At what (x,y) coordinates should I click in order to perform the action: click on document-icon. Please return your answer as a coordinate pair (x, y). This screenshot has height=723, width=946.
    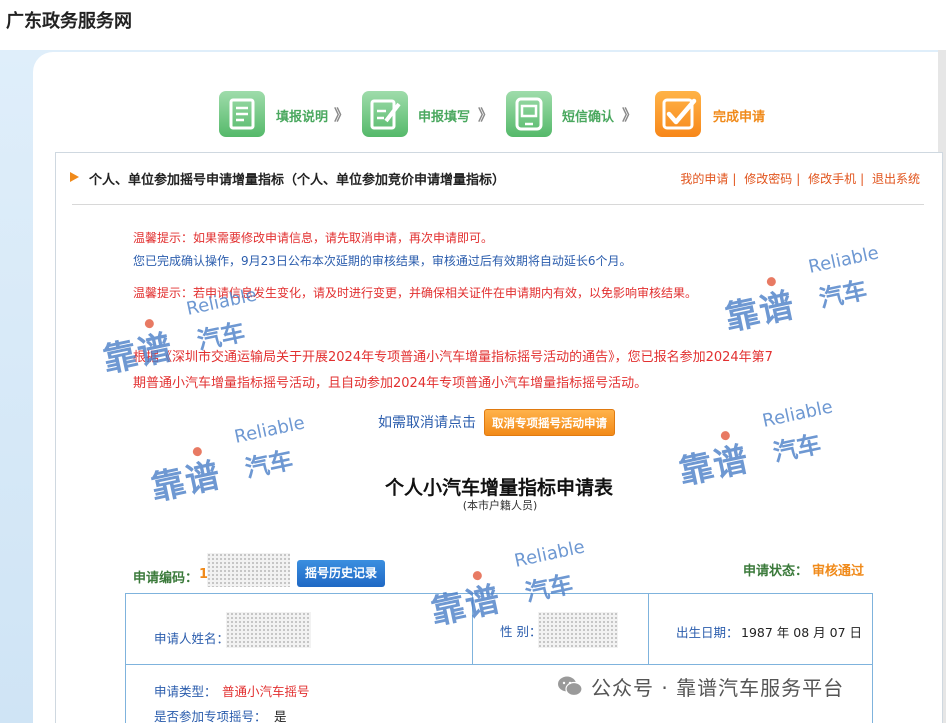
    Looking at the image, I should click on (242, 114).